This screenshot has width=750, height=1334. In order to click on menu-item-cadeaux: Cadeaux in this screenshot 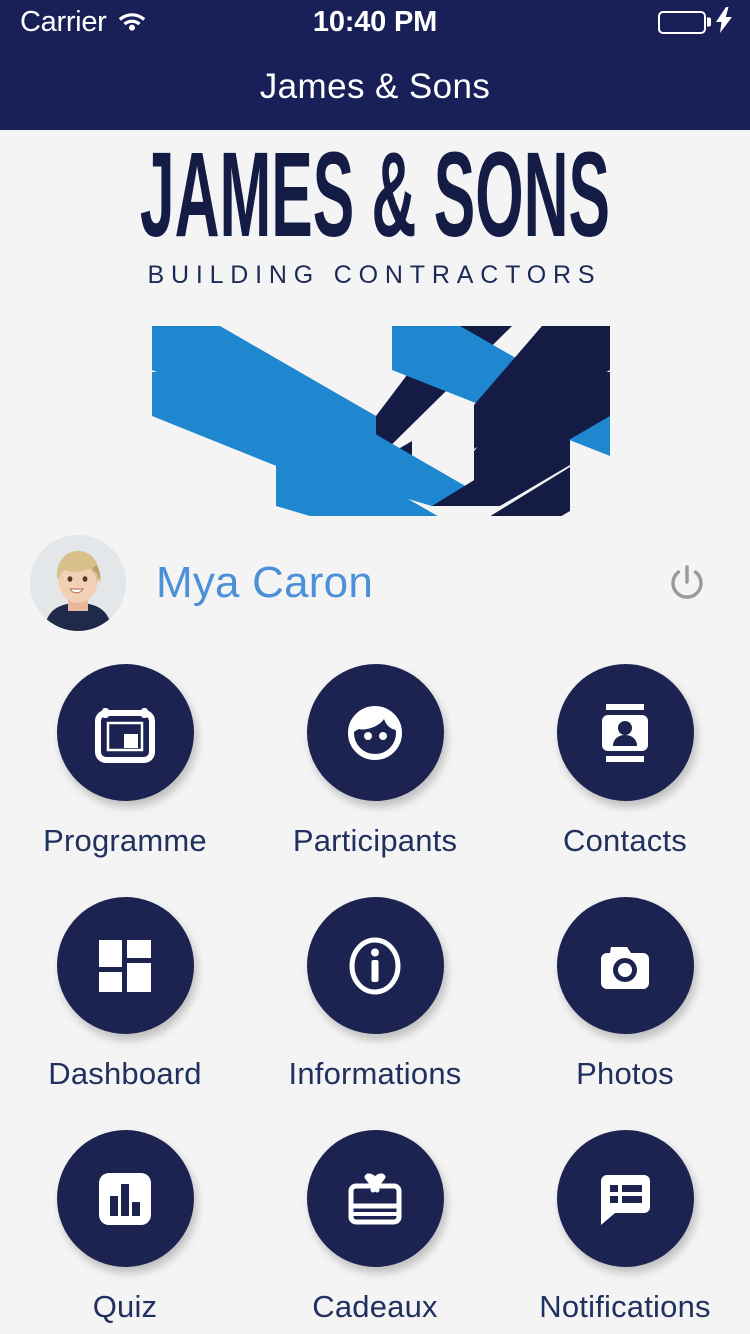, I will do `click(375, 1227)`.